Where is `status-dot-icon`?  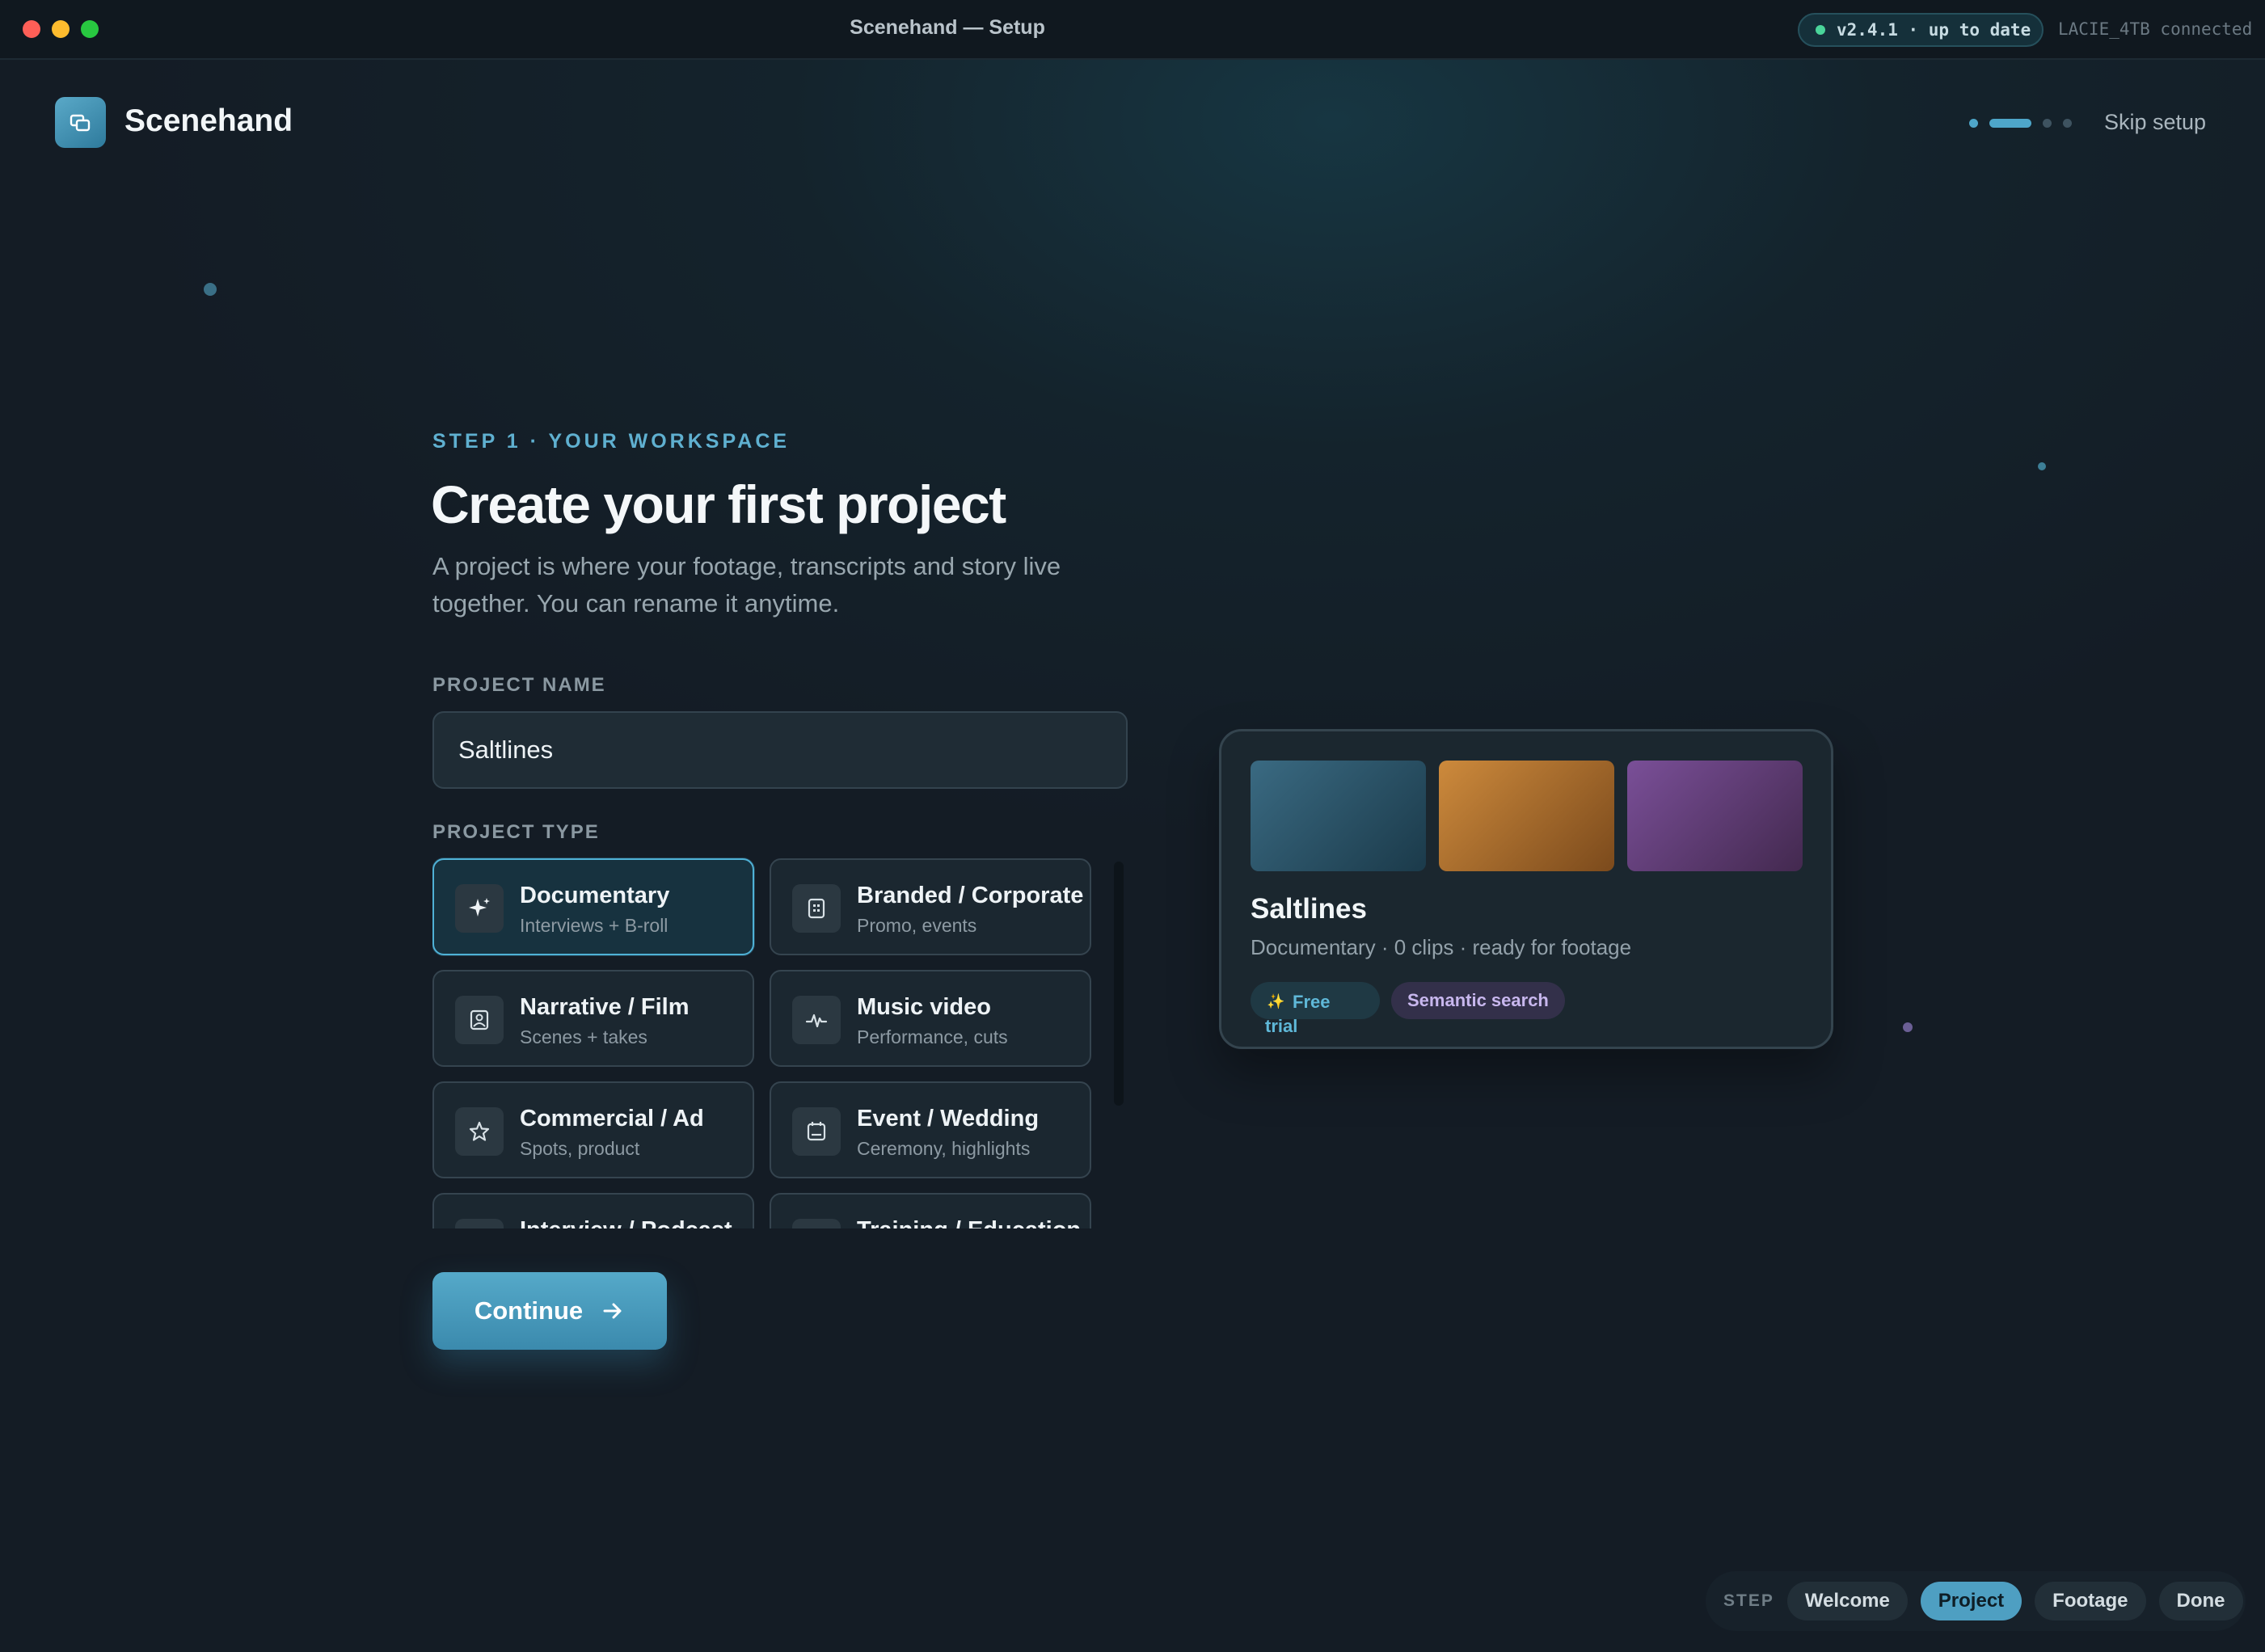 status-dot-icon is located at coordinates (1821, 30).